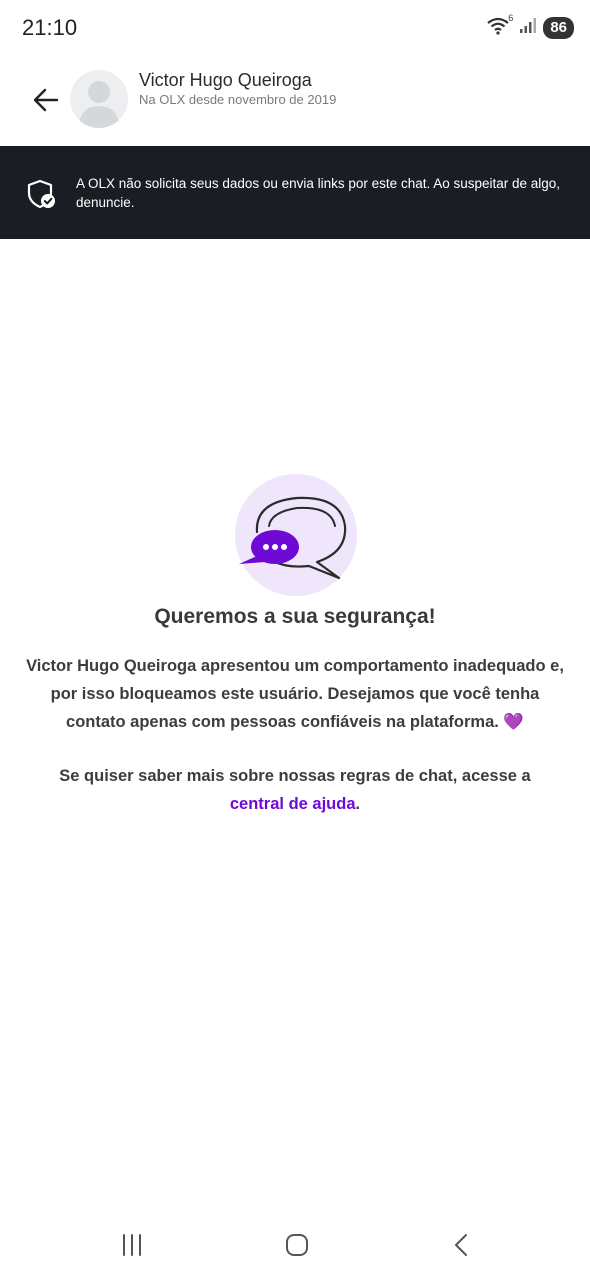 This screenshot has width=590, height=1280. I want to click on contact-name: Victor Hugo Queiroga, so click(225, 80).